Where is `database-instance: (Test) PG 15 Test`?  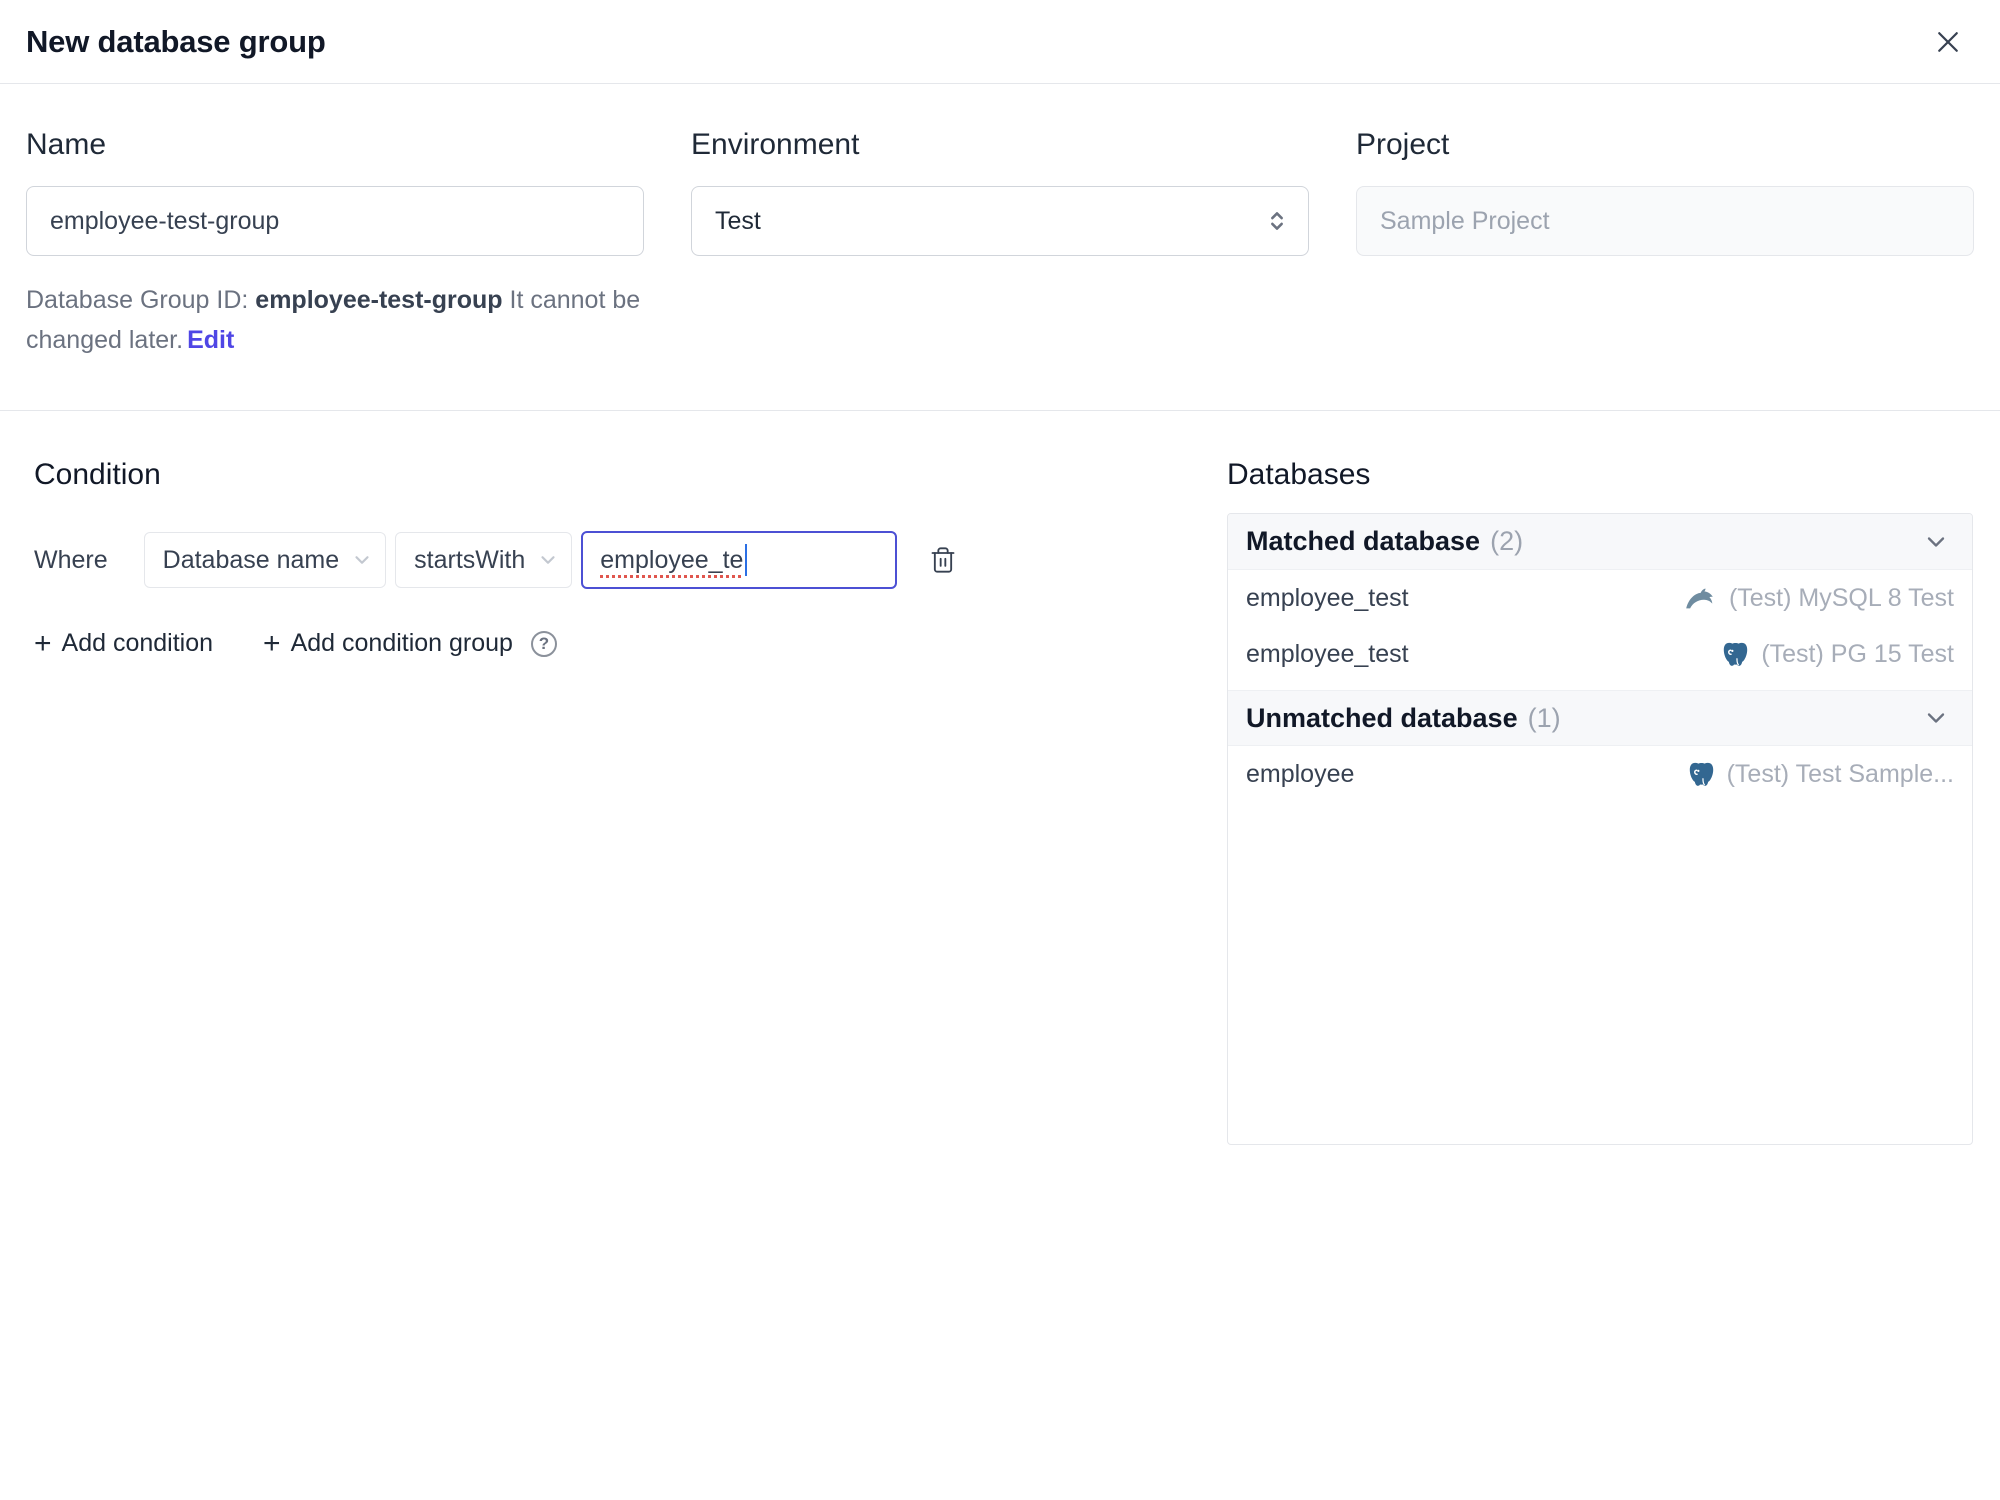
database-instance: (Test) PG 15 Test is located at coordinates (1838, 654).